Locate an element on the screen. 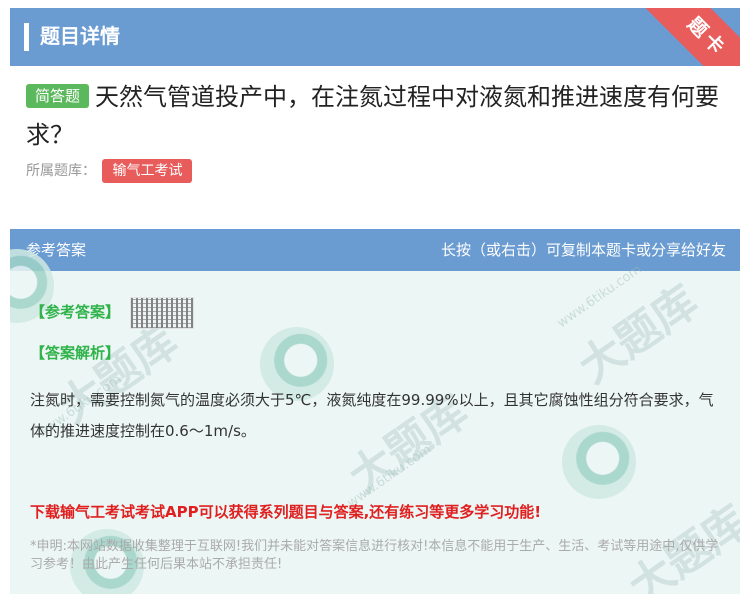  ref-answer-image is located at coordinates (162, 313).